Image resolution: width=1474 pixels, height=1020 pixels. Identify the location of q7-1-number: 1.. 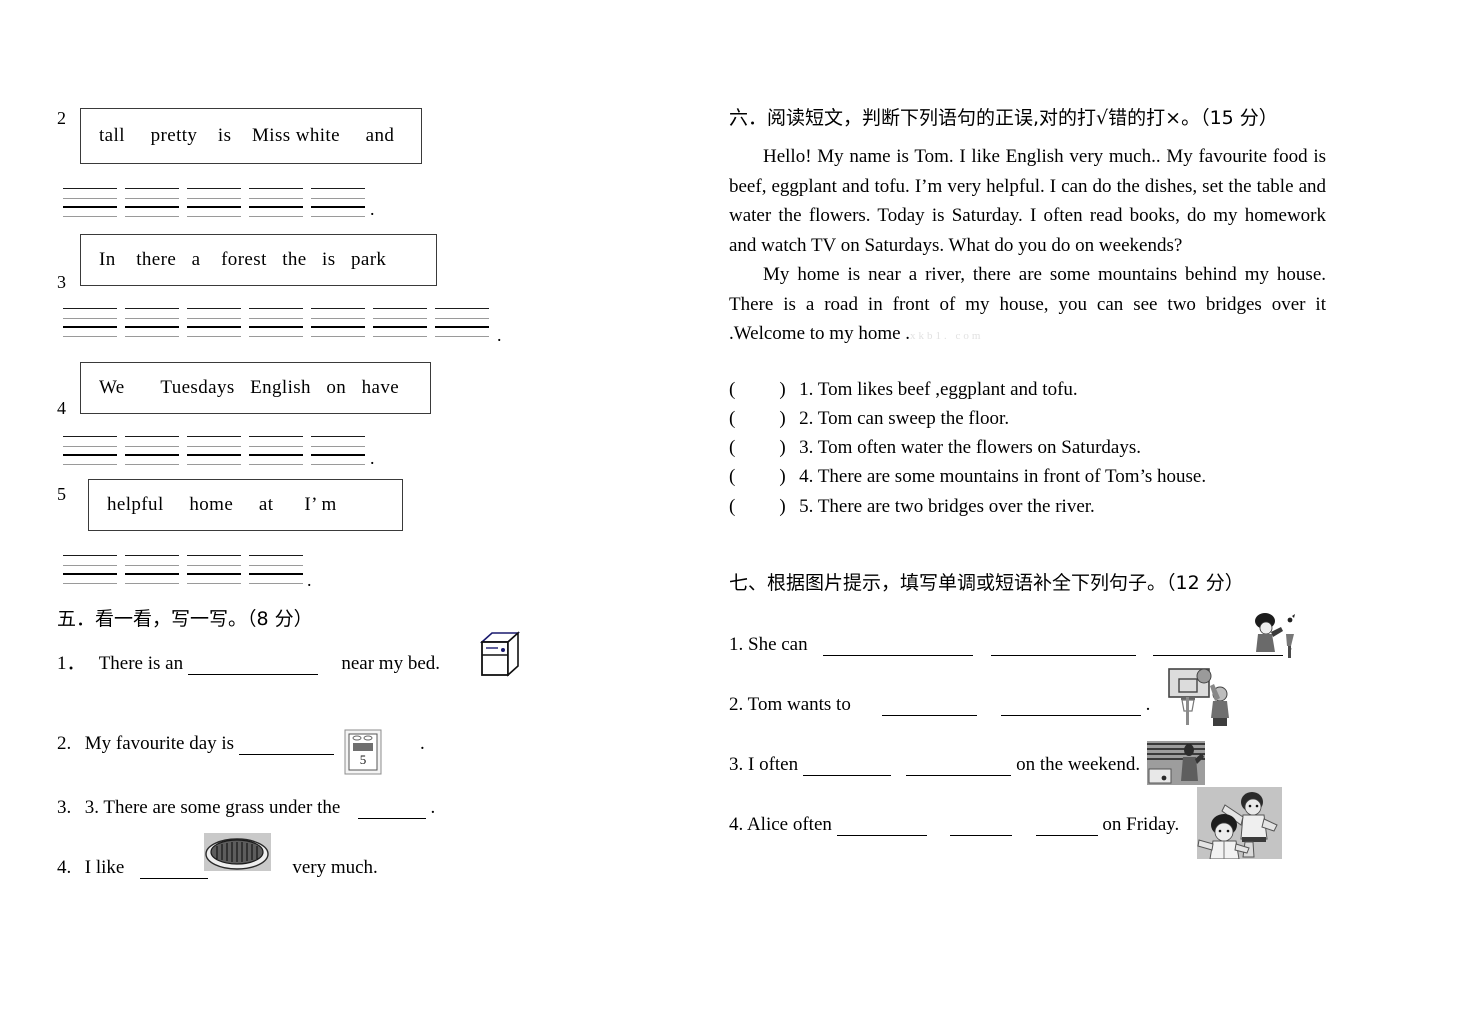
(736, 644).